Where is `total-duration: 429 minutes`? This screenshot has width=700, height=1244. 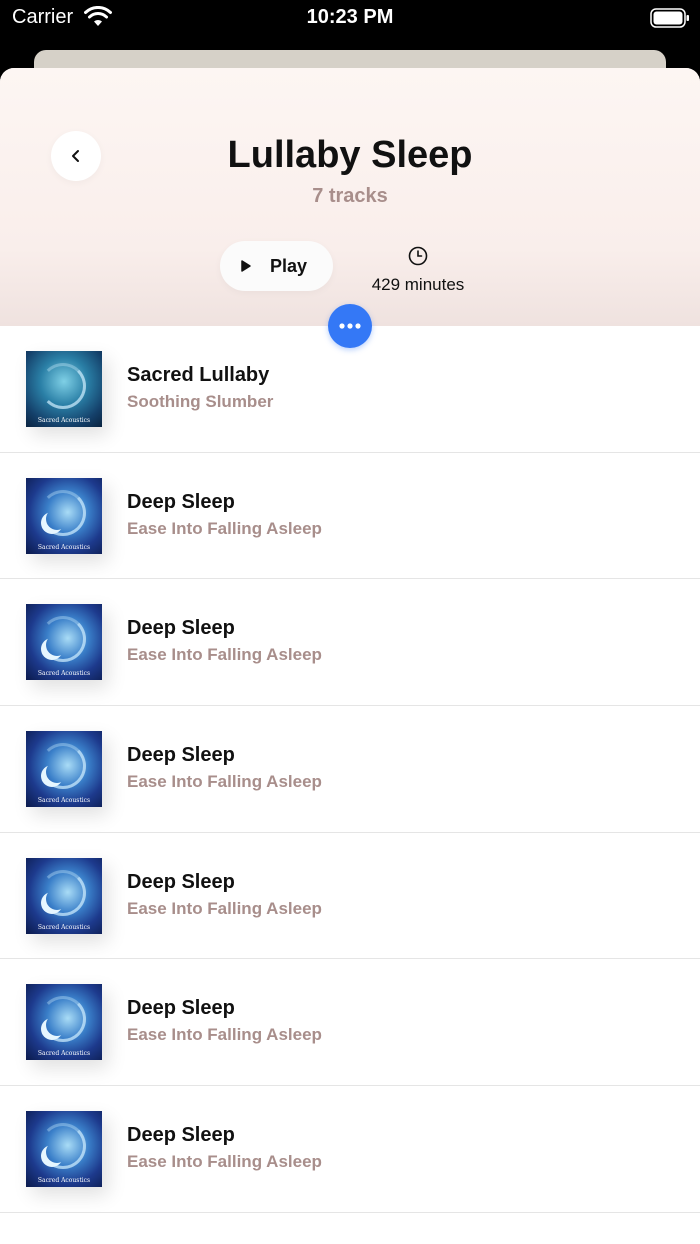 total-duration: 429 minutes is located at coordinates (418, 270).